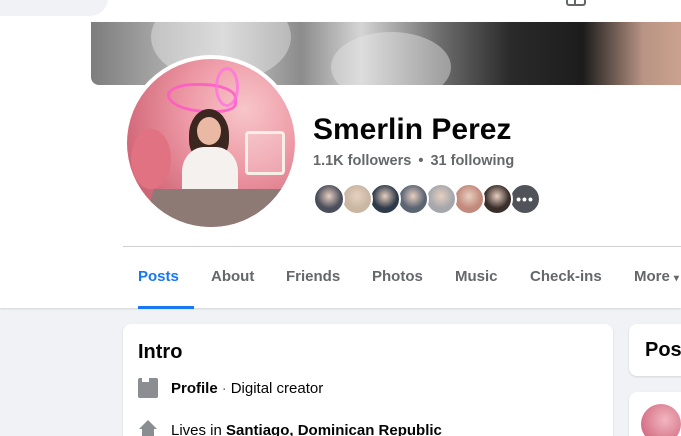 This screenshot has height=436, width=681. Describe the element at coordinates (277, 388) in the screenshot. I see `intro-category: Digital creator` at that location.